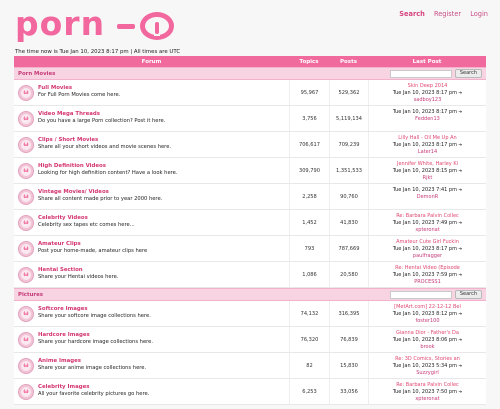  I want to click on last-post-topic-link: [MetArt.com] 22-12-12 Bel, so click(427, 307).